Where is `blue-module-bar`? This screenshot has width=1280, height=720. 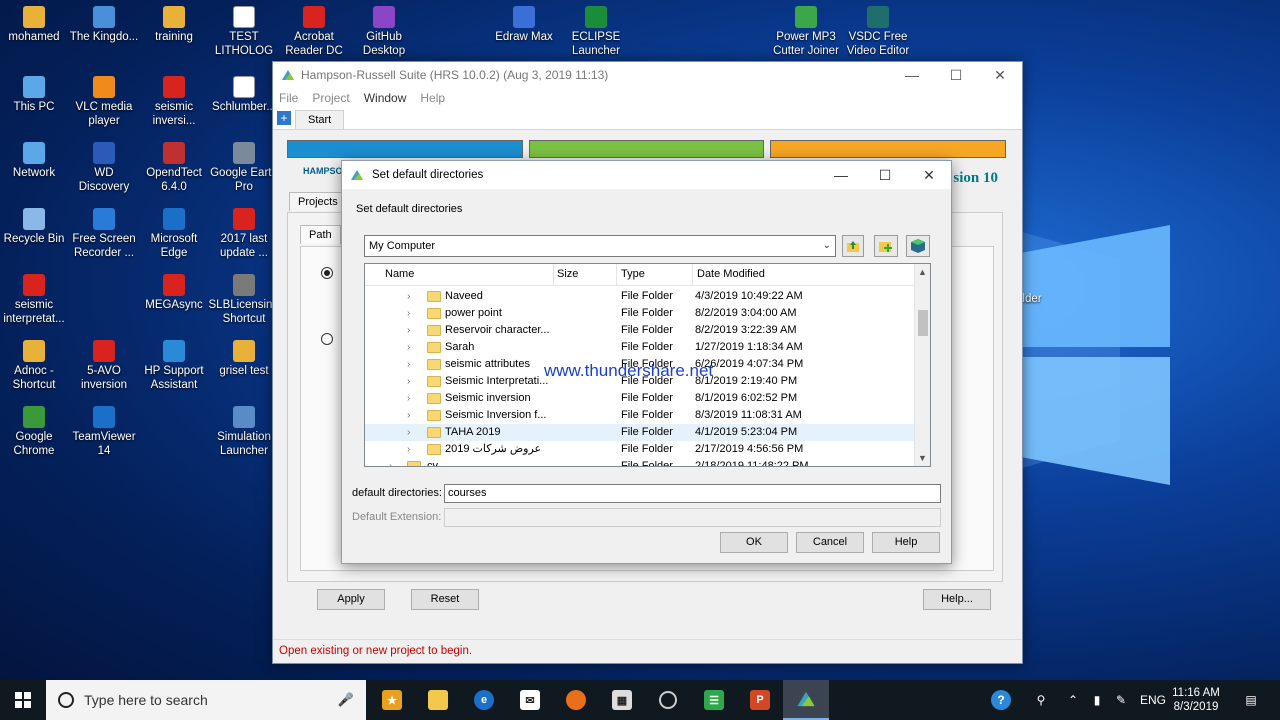 blue-module-bar is located at coordinates (405, 149).